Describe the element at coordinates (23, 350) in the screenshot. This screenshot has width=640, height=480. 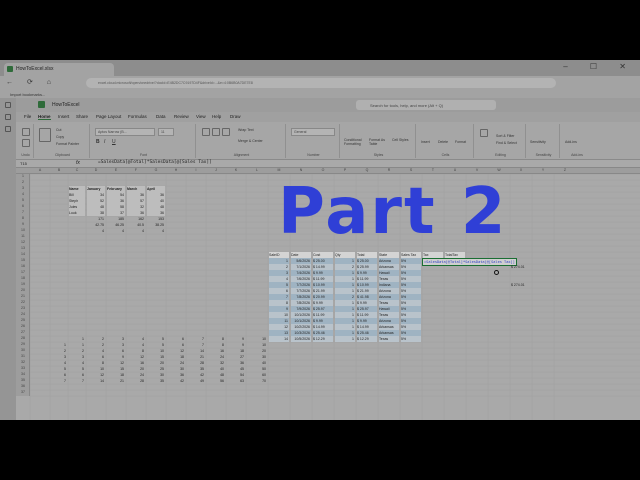
I see `row-header-30: 30` at that location.